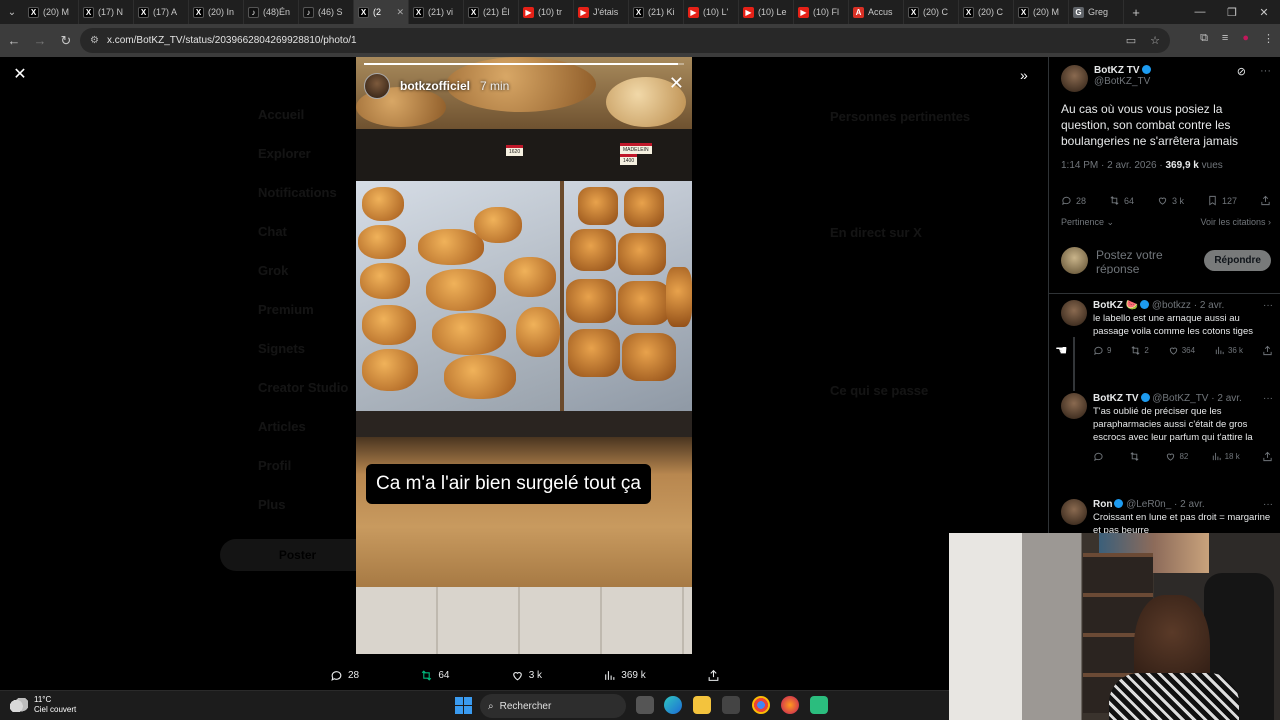 The image size is (1280, 720). What do you see at coordinates (1225, 38) in the screenshot?
I see `media-icon: ≡` at bounding box center [1225, 38].